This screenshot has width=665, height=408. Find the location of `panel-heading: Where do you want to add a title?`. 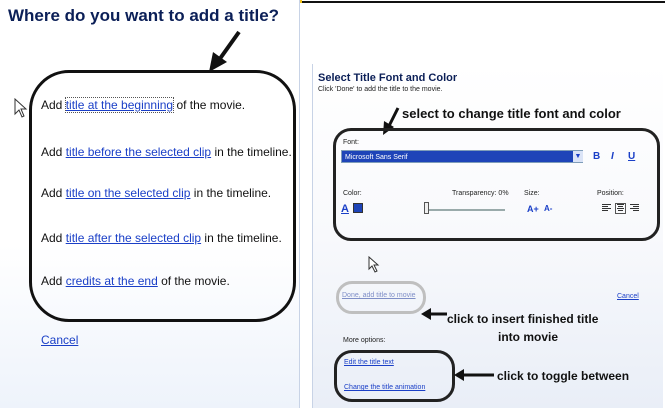

panel-heading: Where do you want to add a title? is located at coordinates (144, 15).